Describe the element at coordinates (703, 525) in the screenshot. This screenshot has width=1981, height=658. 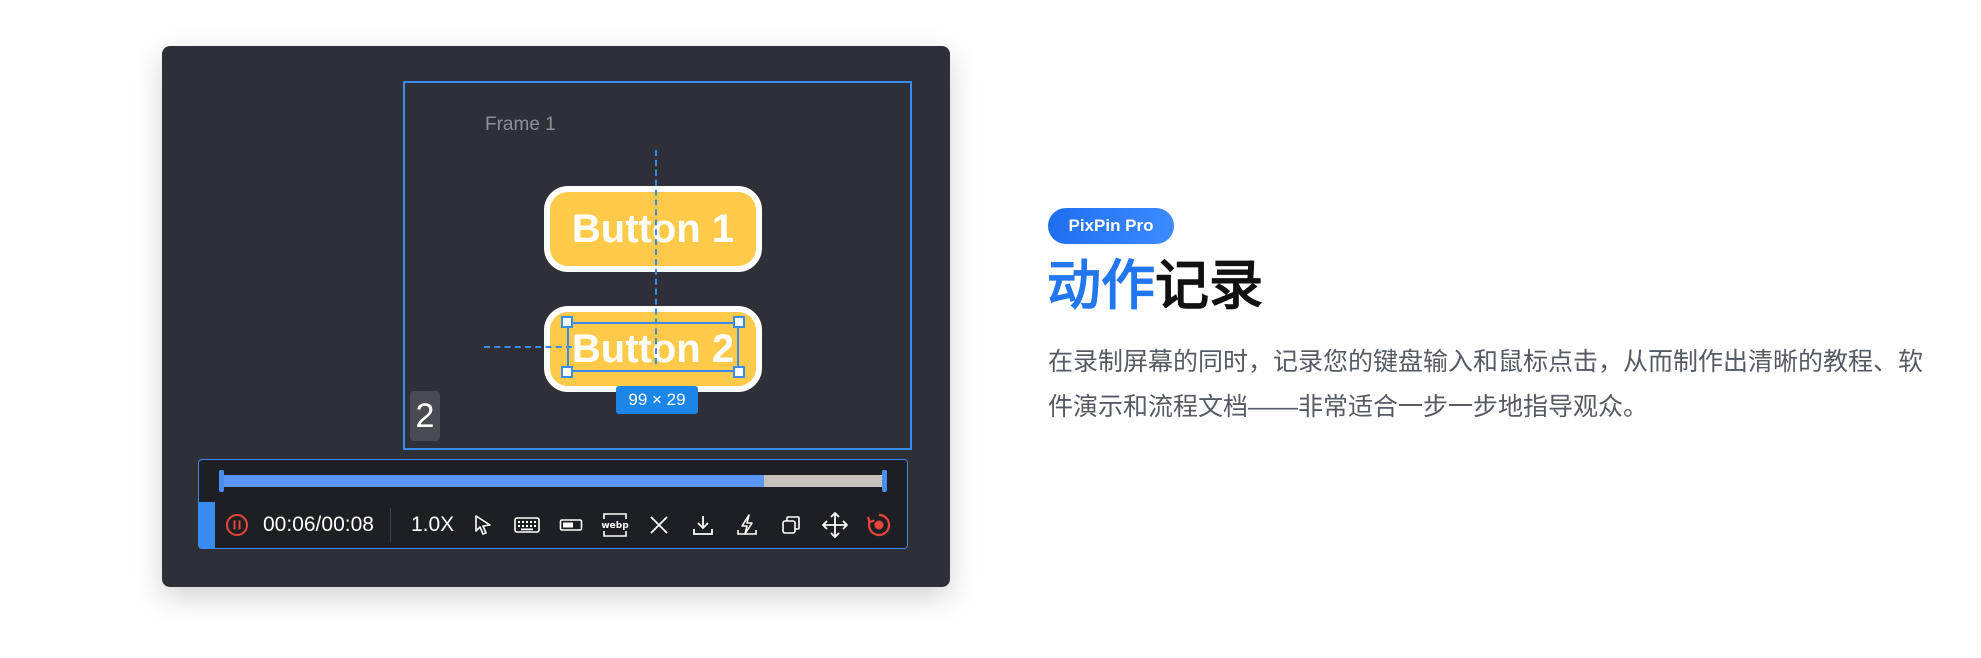
I see `download-icon` at that location.